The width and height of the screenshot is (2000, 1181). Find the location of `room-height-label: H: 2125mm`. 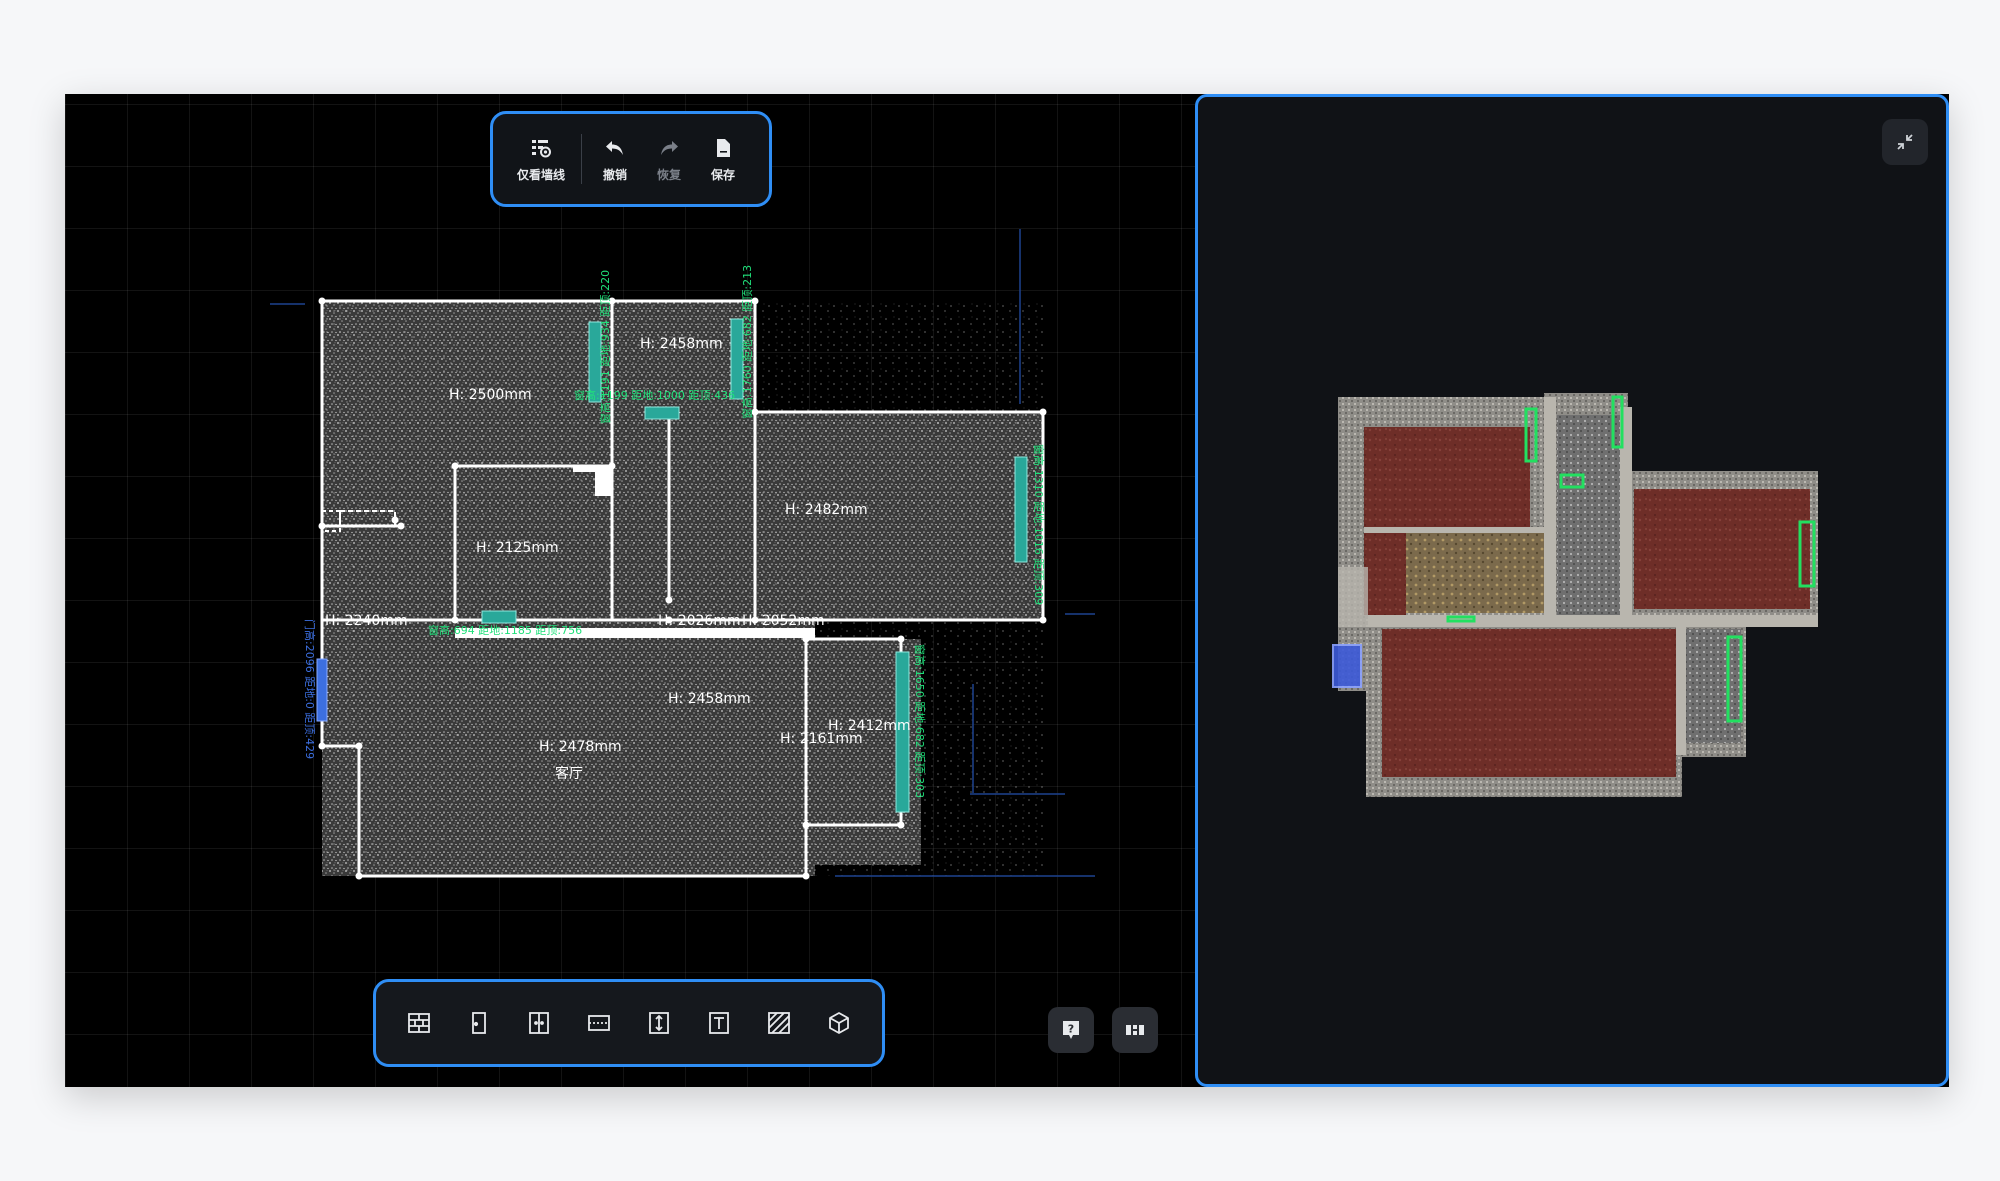

room-height-label: H: 2125mm is located at coordinates (517, 548).